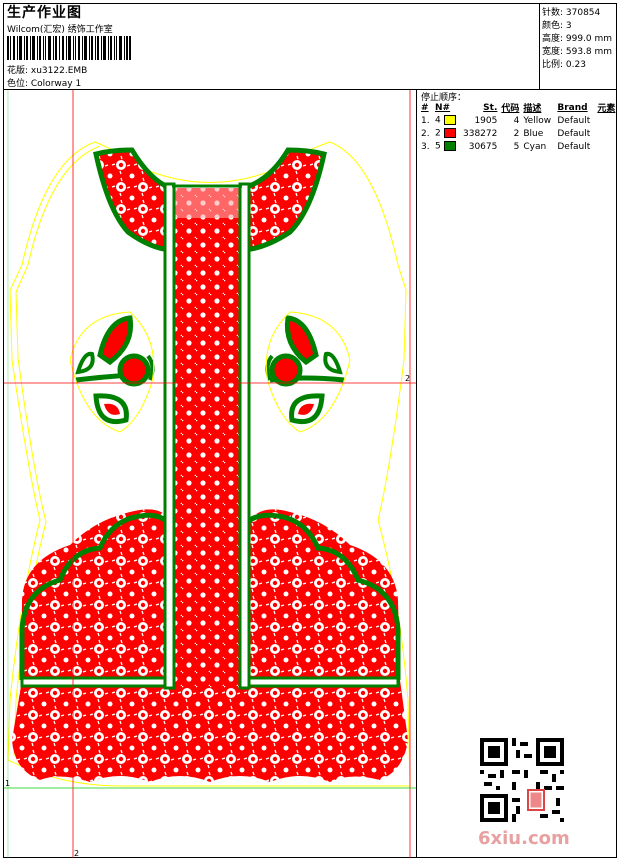 The width and height of the screenshot is (620, 860). Describe the element at coordinates (532, 109) in the screenshot. I see `col-desc: 描述` at that location.